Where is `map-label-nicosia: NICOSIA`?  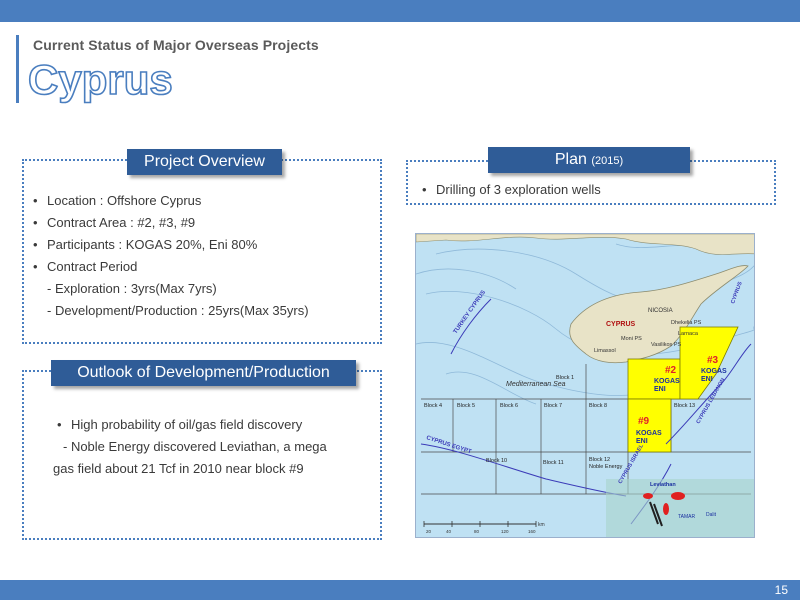 map-label-nicosia: NICOSIA is located at coordinates (660, 311).